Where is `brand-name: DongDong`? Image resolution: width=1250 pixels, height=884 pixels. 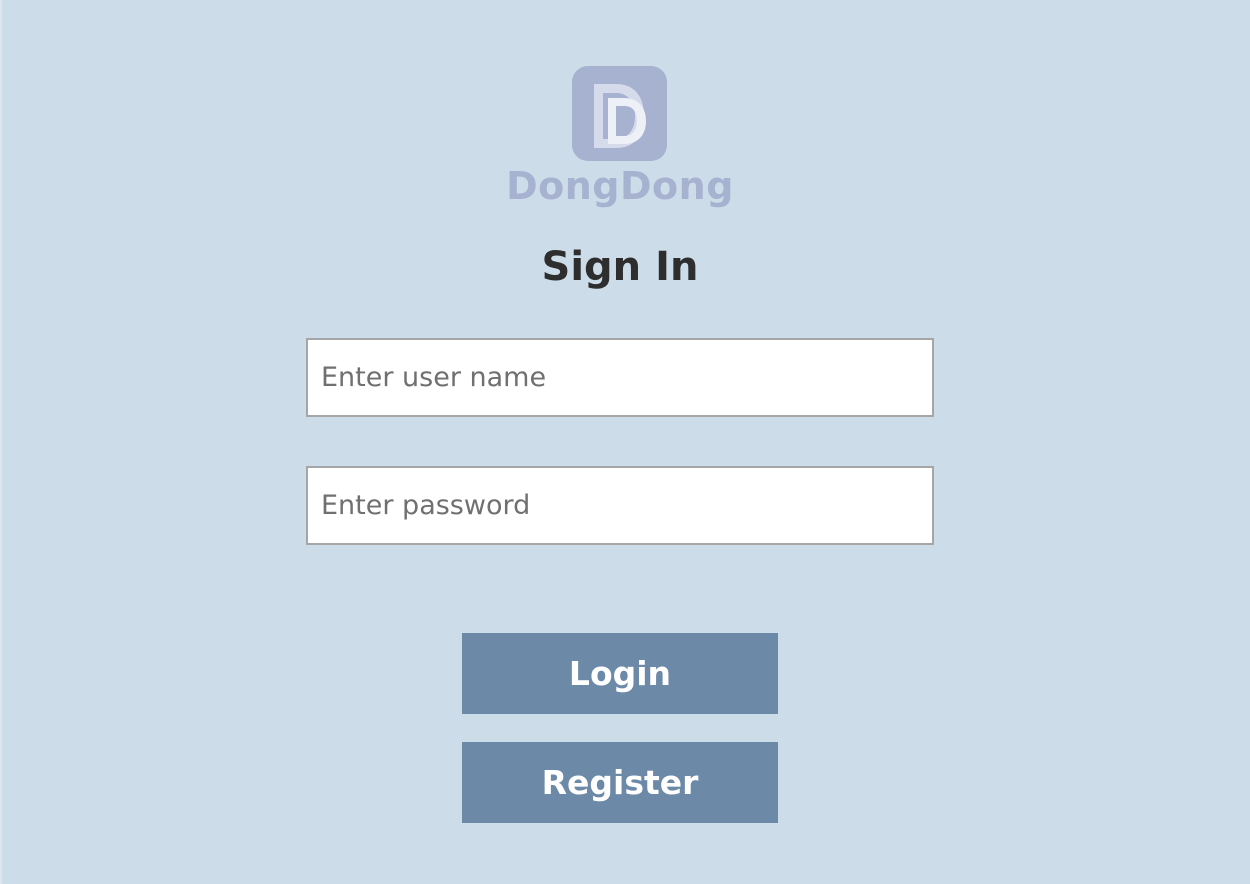 brand-name: DongDong is located at coordinates (620, 186).